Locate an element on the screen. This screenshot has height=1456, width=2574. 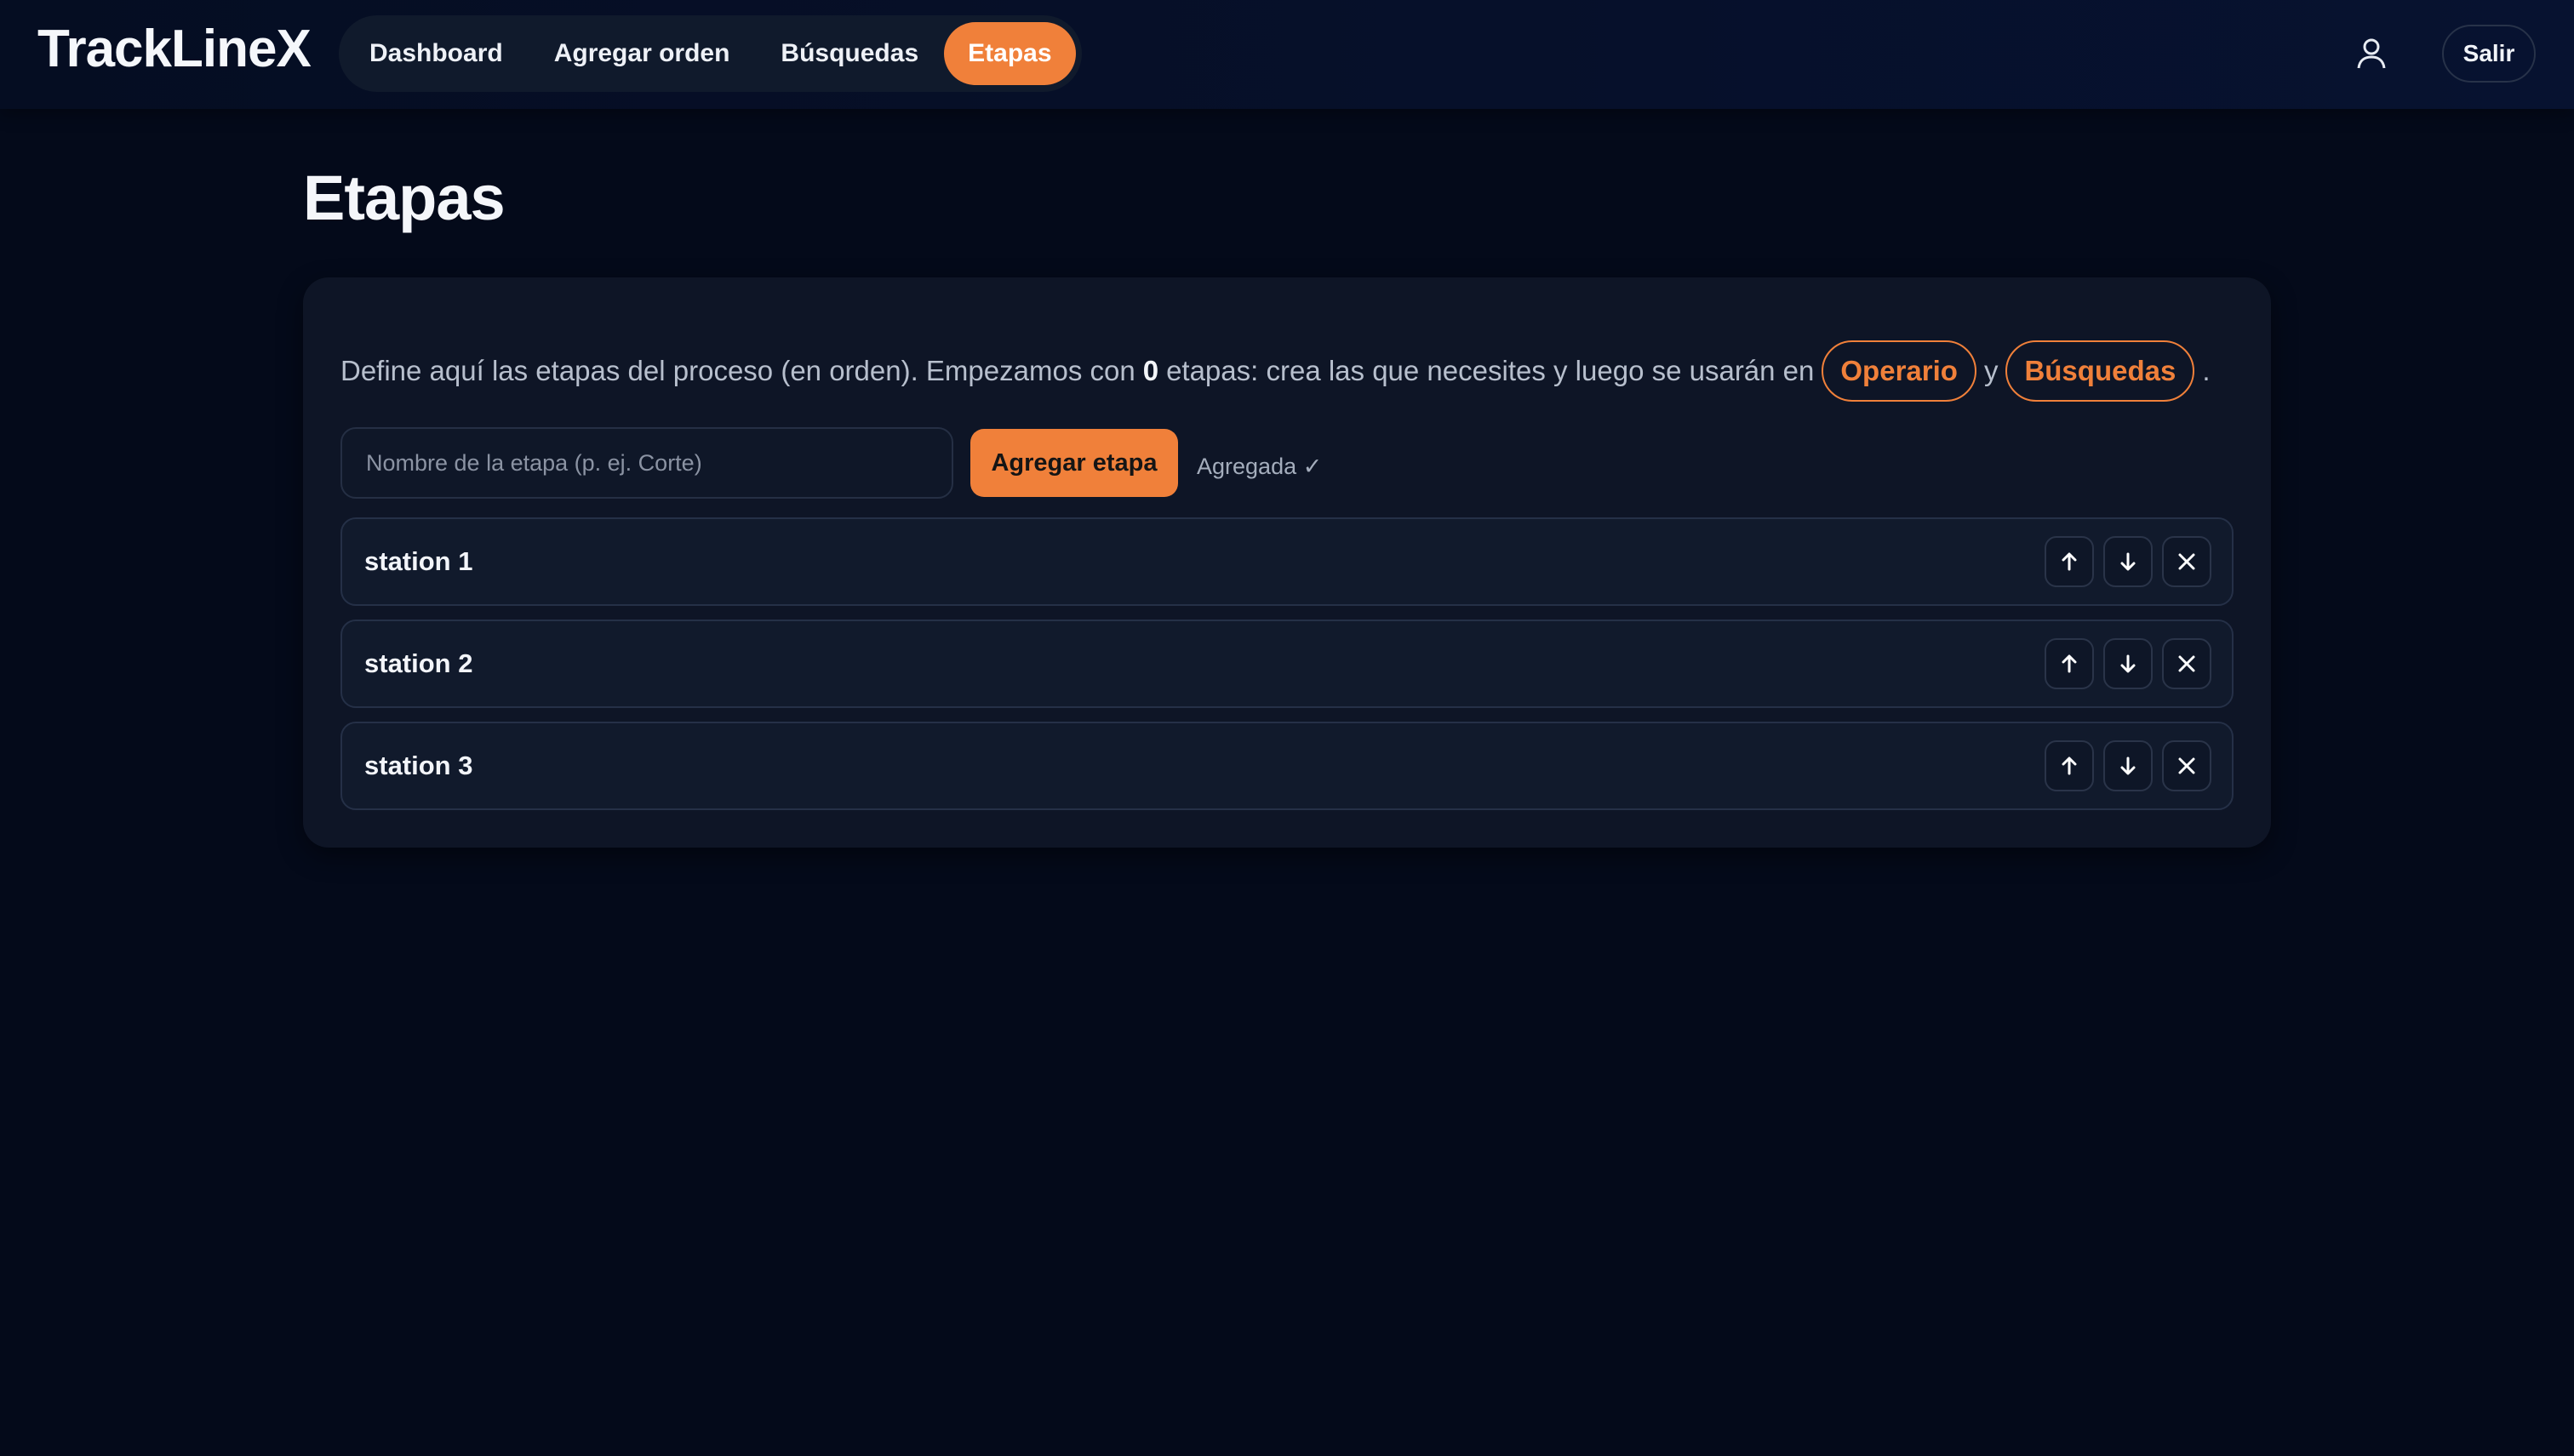
operario-link: Operario is located at coordinates (1899, 371).